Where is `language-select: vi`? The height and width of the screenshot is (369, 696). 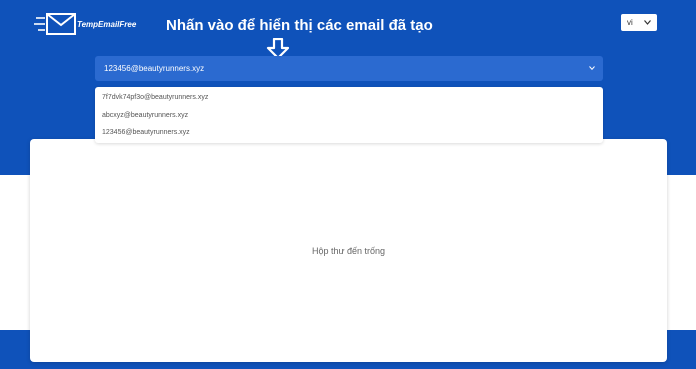 language-select: vi is located at coordinates (639, 22).